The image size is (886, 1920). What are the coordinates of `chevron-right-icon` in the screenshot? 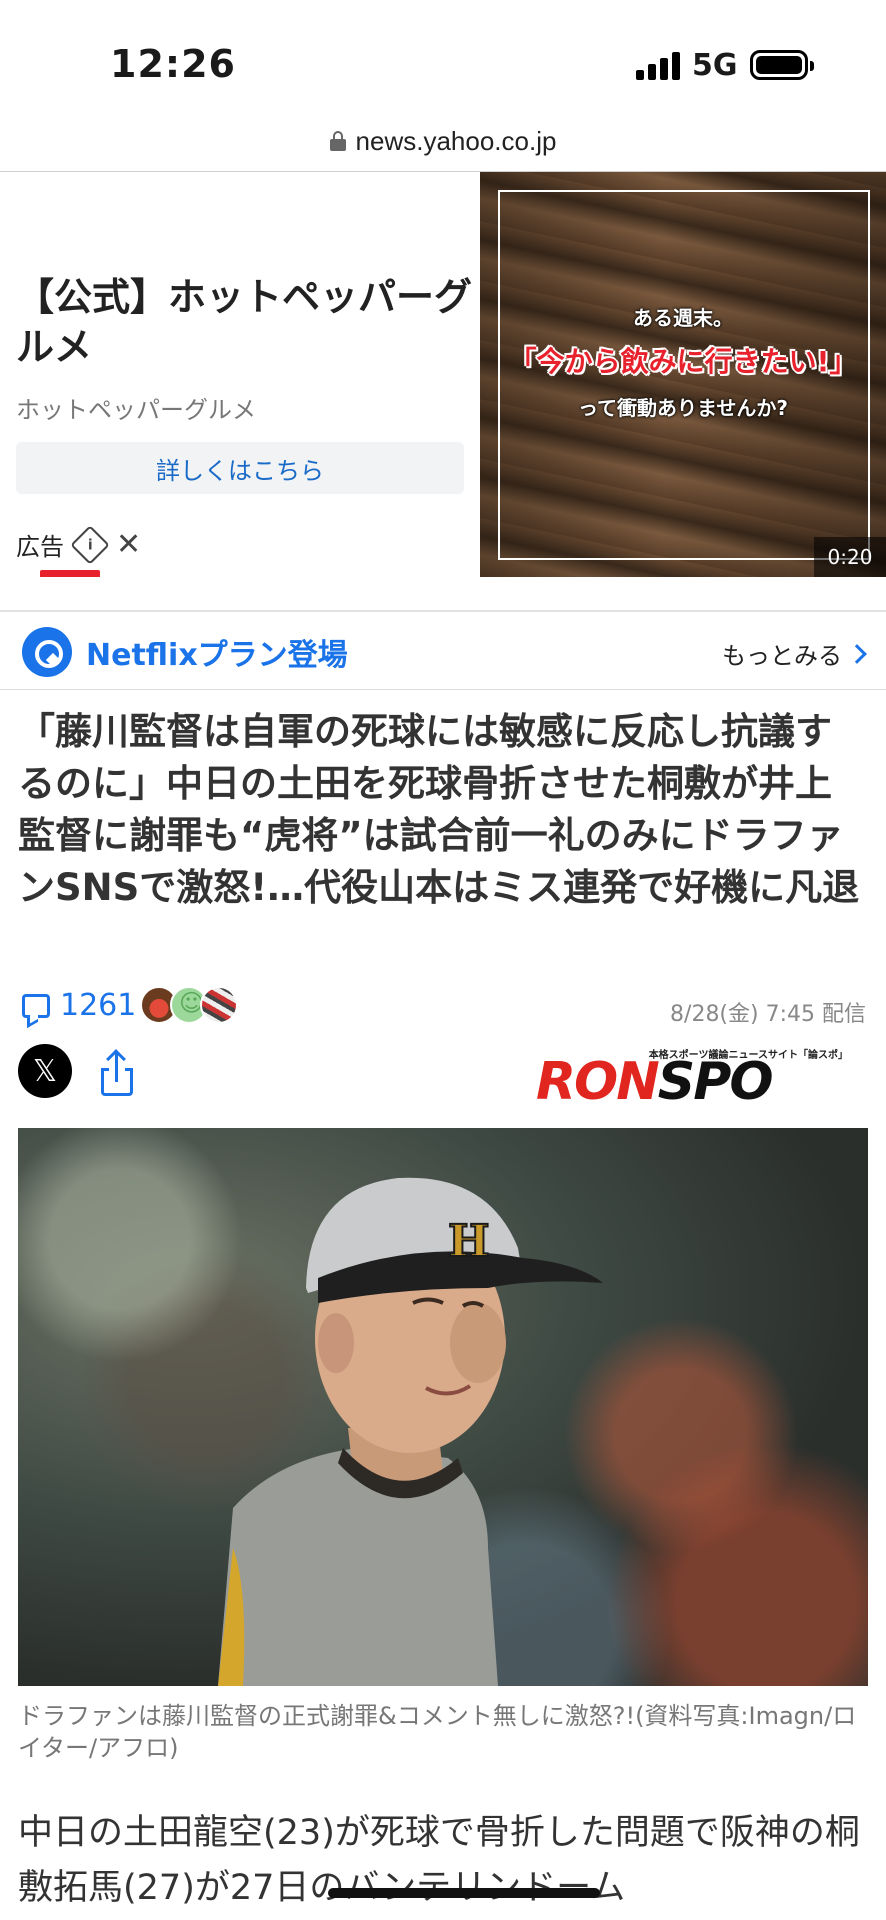 It's located at (857, 653).